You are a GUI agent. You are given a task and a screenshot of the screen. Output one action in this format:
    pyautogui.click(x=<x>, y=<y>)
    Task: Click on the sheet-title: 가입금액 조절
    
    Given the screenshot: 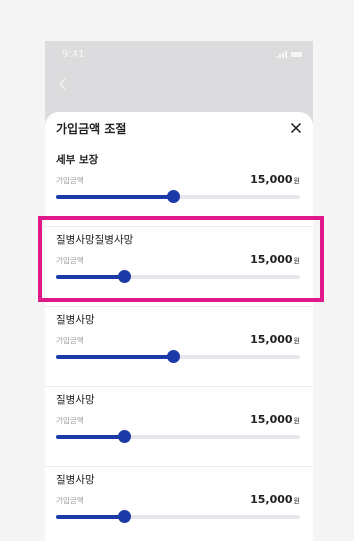 What is the action you would take?
    pyautogui.click(x=91, y=129)
    